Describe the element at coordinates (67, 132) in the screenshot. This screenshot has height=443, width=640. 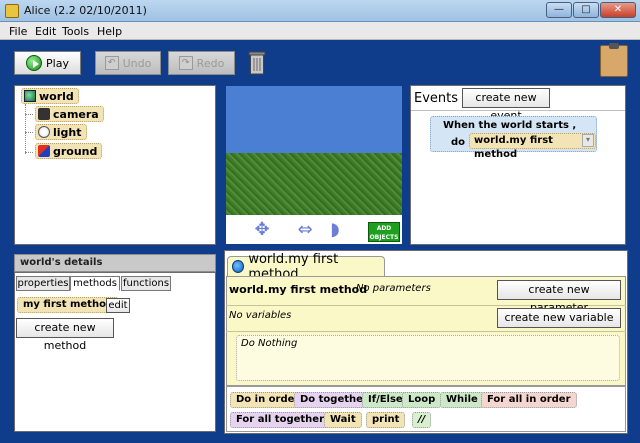
I see `tree-item-label: light` at that location.